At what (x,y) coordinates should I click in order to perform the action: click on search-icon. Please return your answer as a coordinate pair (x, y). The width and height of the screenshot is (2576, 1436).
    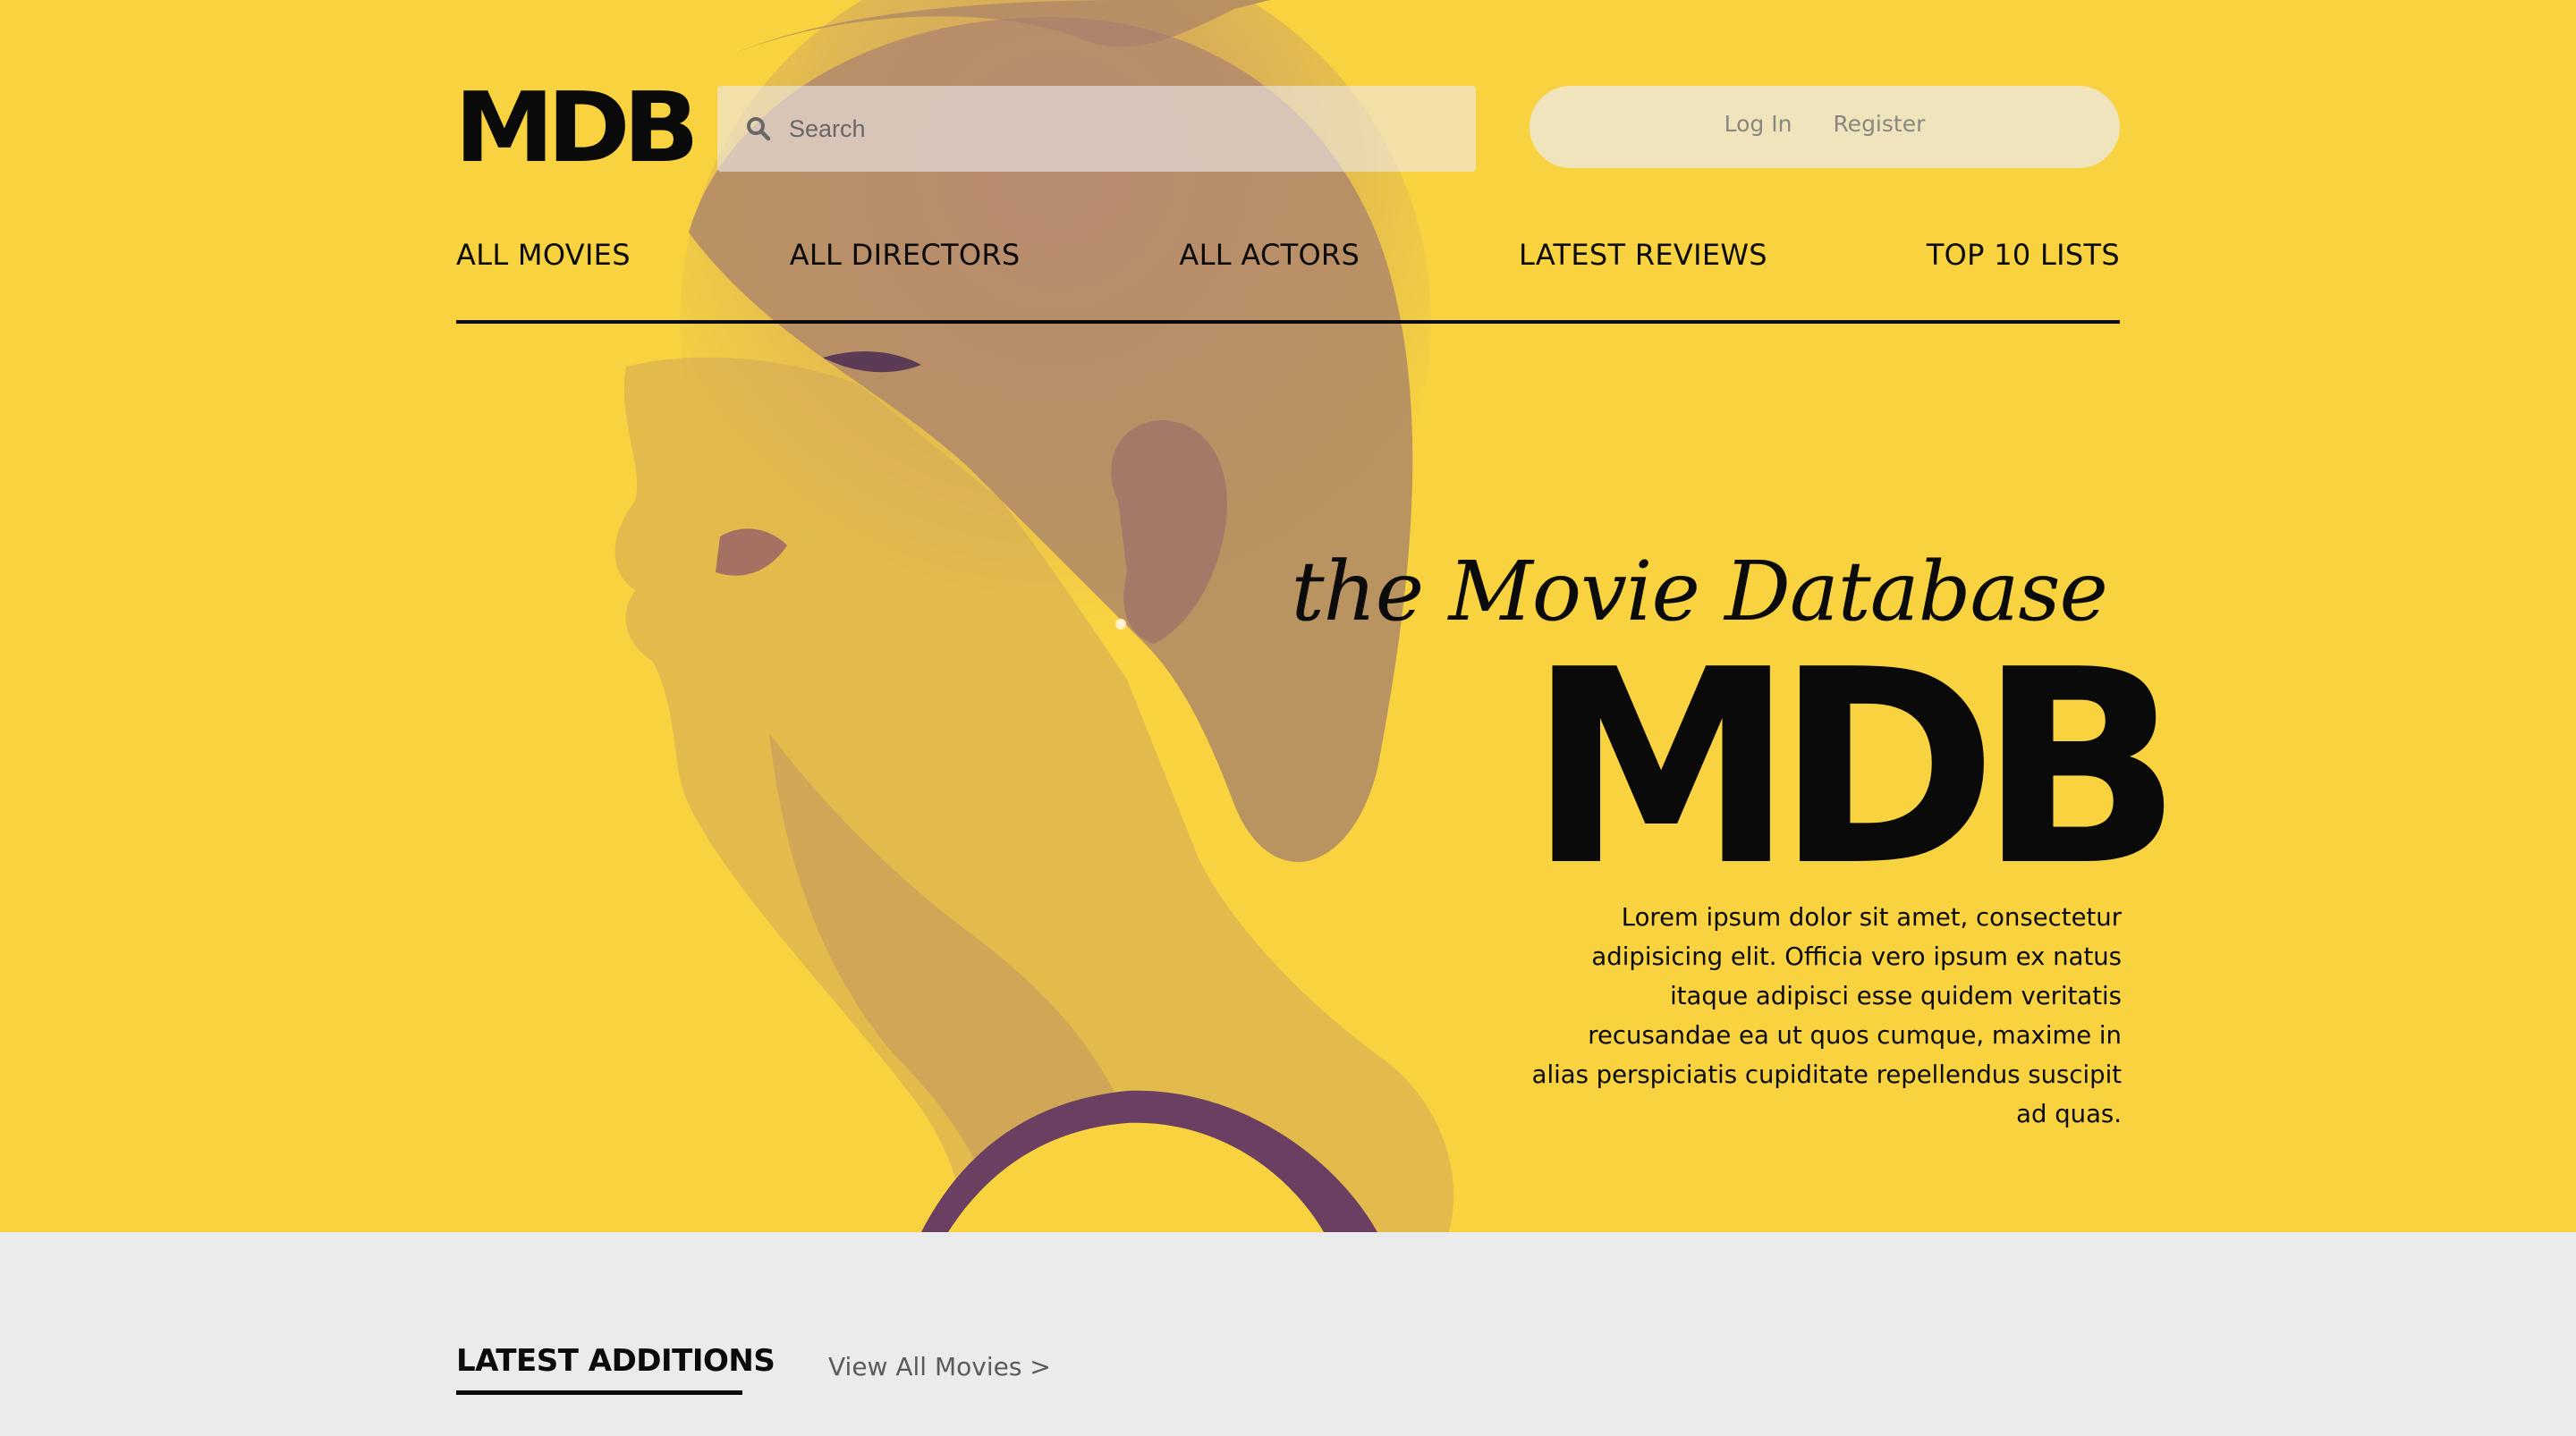
    Looking at the image, I should click on (759, 129).